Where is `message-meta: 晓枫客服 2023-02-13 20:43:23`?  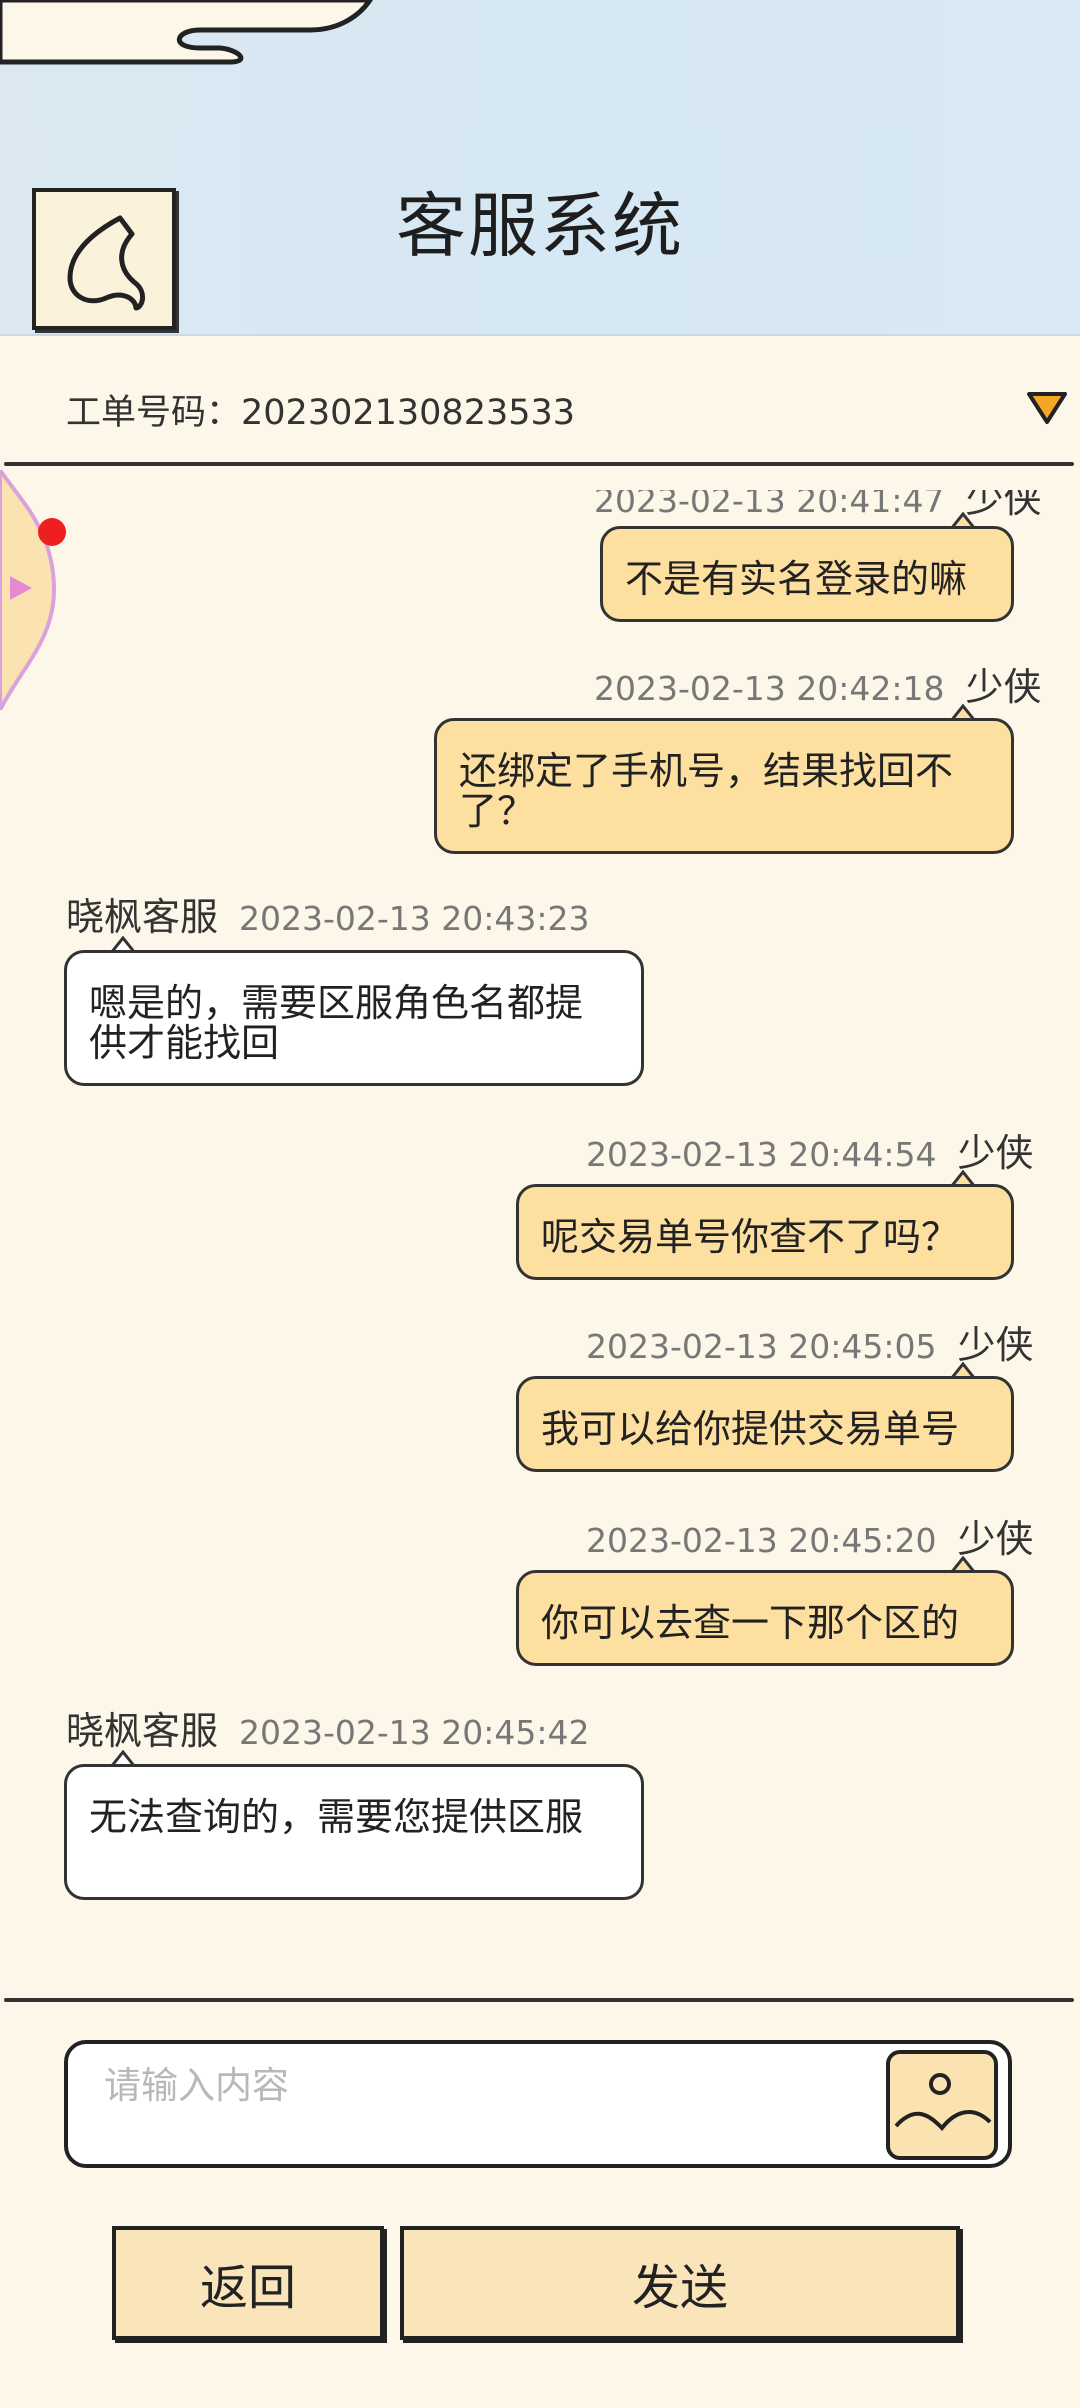
message-meta: 晓枫客服 2023-02-13 20:43:23 is located at coordinates (327, 913).